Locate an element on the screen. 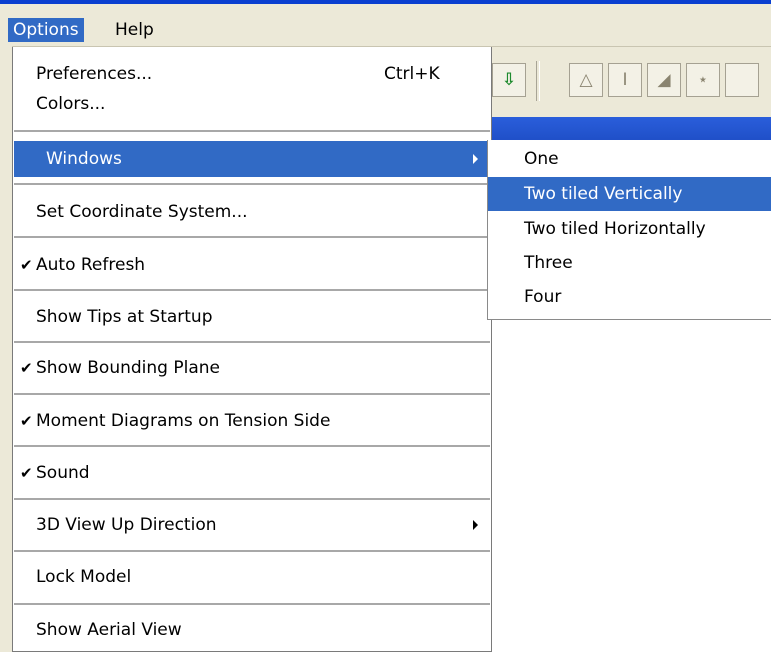  submenu-item-label: Three is located at coordinates (548, 263).